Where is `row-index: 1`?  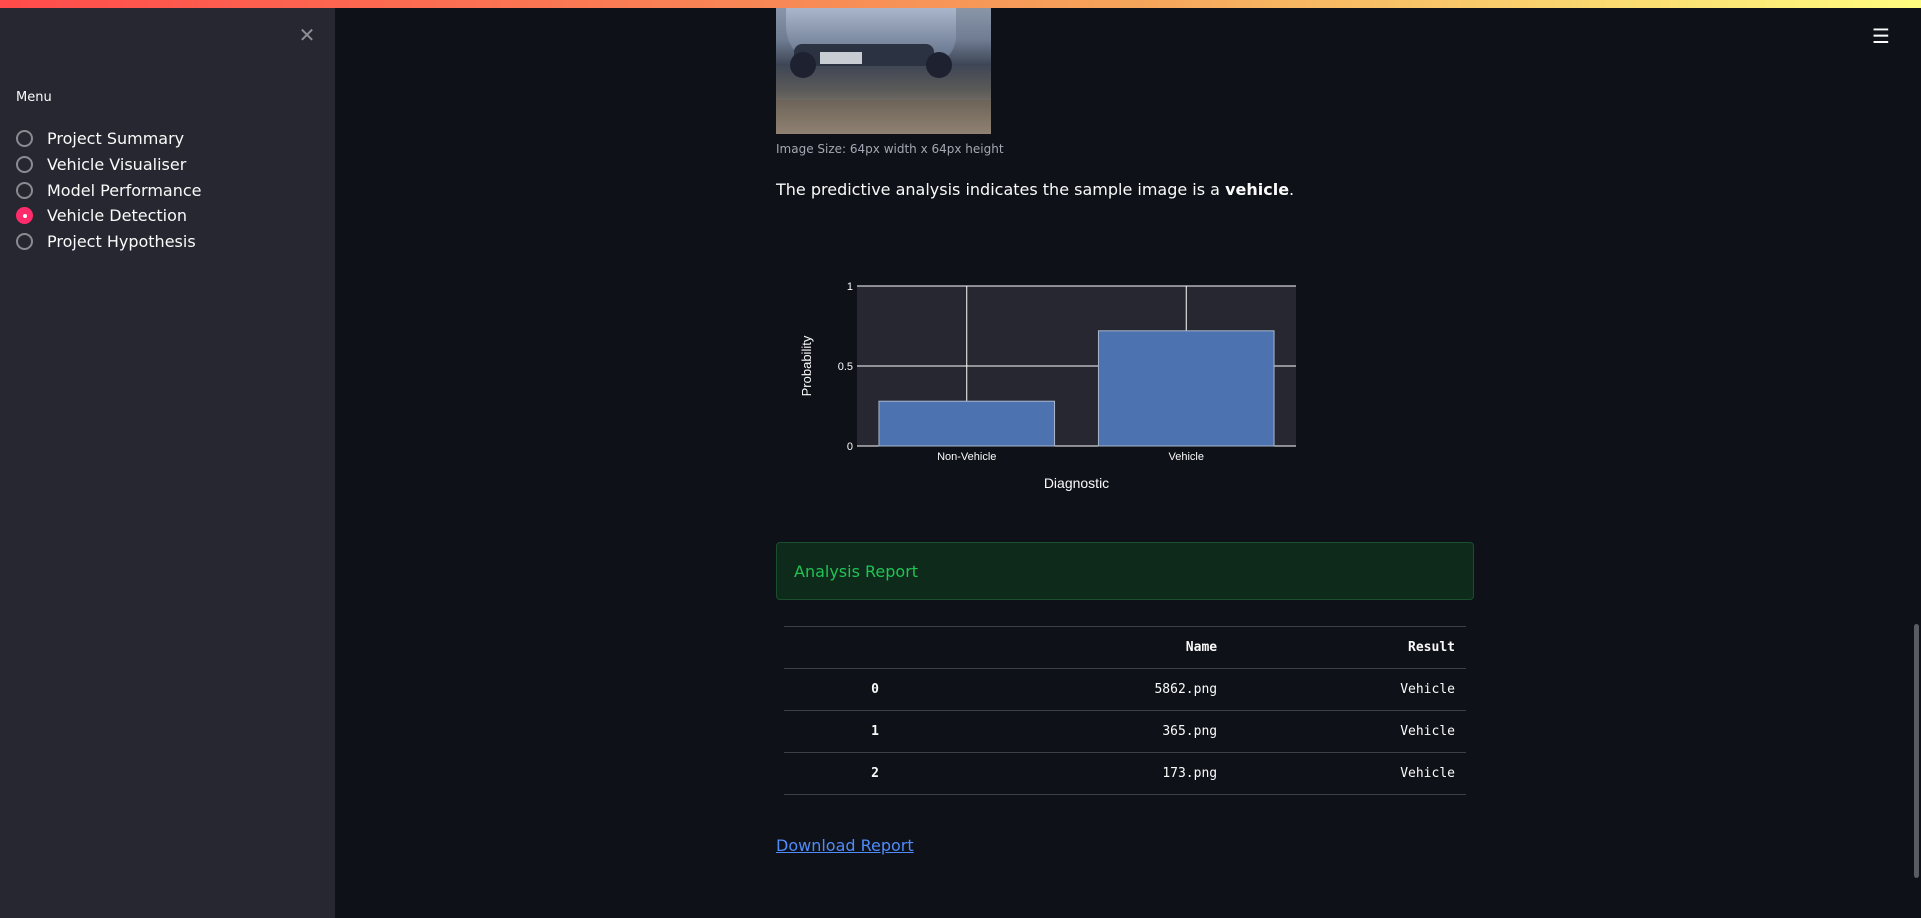 row-index: 1 is located at coordinates (875, 731).